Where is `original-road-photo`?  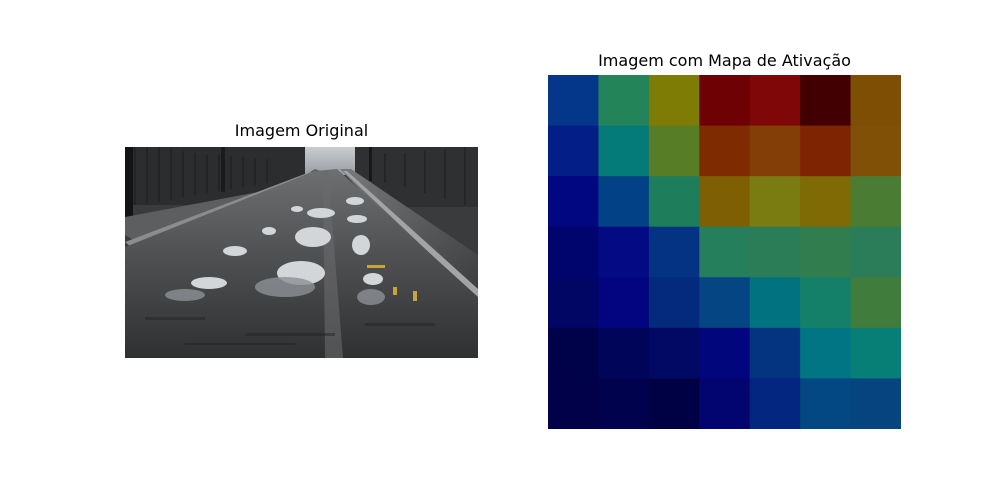 original-road-photo is located at coordinates (301, 252).